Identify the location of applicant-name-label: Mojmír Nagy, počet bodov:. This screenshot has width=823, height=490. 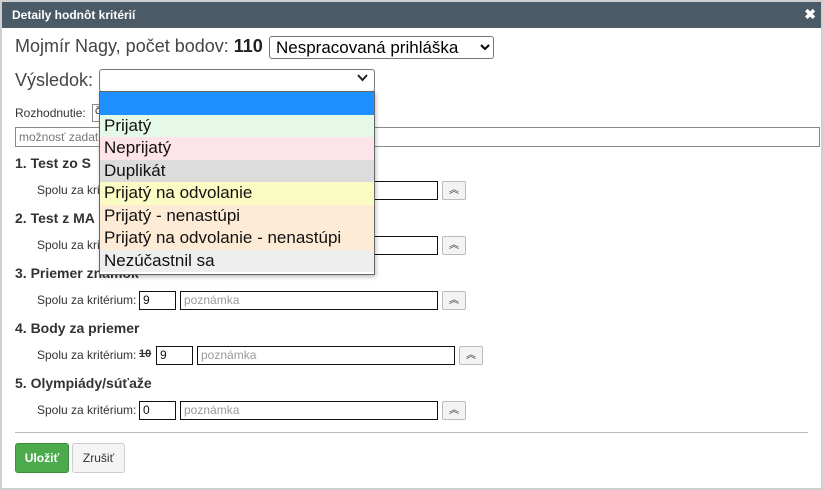
(124, 46).